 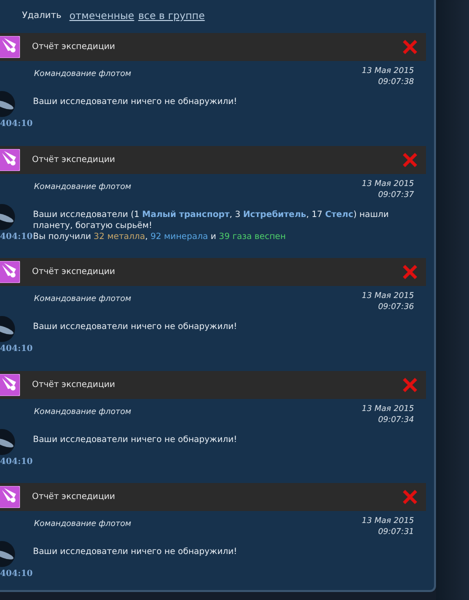 What do you see at coordinates (396, 81) in the screenshot?
I see `message-time: 09:07:38` at bounding box center [396, 81].